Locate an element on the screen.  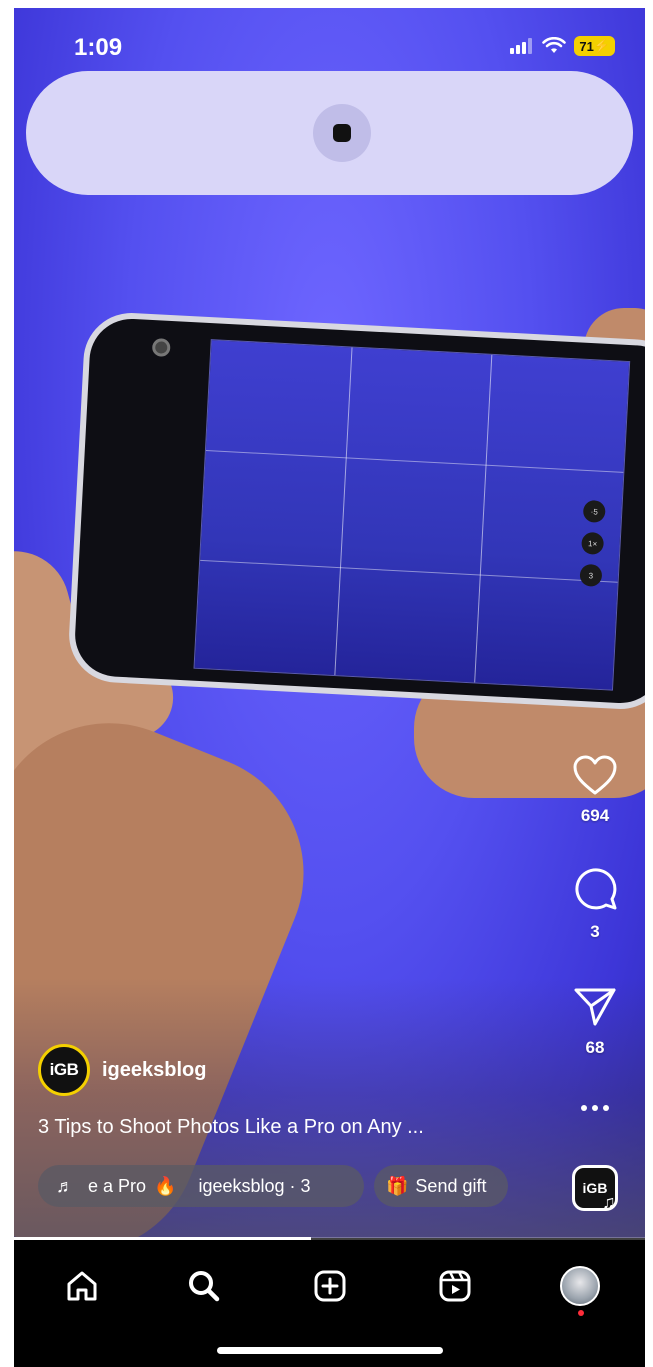
nav-create is located at coordinates (330, 1286).